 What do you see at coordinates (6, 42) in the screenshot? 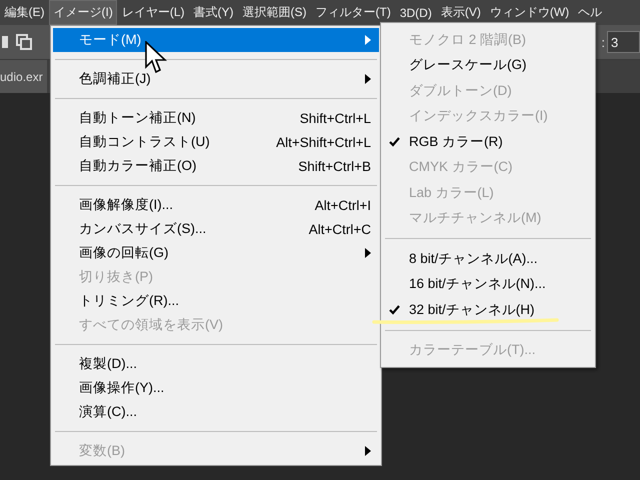
I see `document-icon` at bounding box center [6, 42].